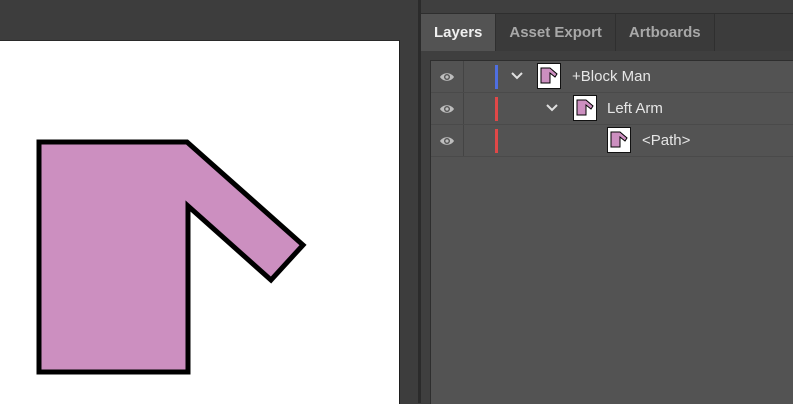  What do you see at coordinates (556, 32) in the screenshot?
I see `tab-asset-export: Asset Export` at bounding box center [556, 32].